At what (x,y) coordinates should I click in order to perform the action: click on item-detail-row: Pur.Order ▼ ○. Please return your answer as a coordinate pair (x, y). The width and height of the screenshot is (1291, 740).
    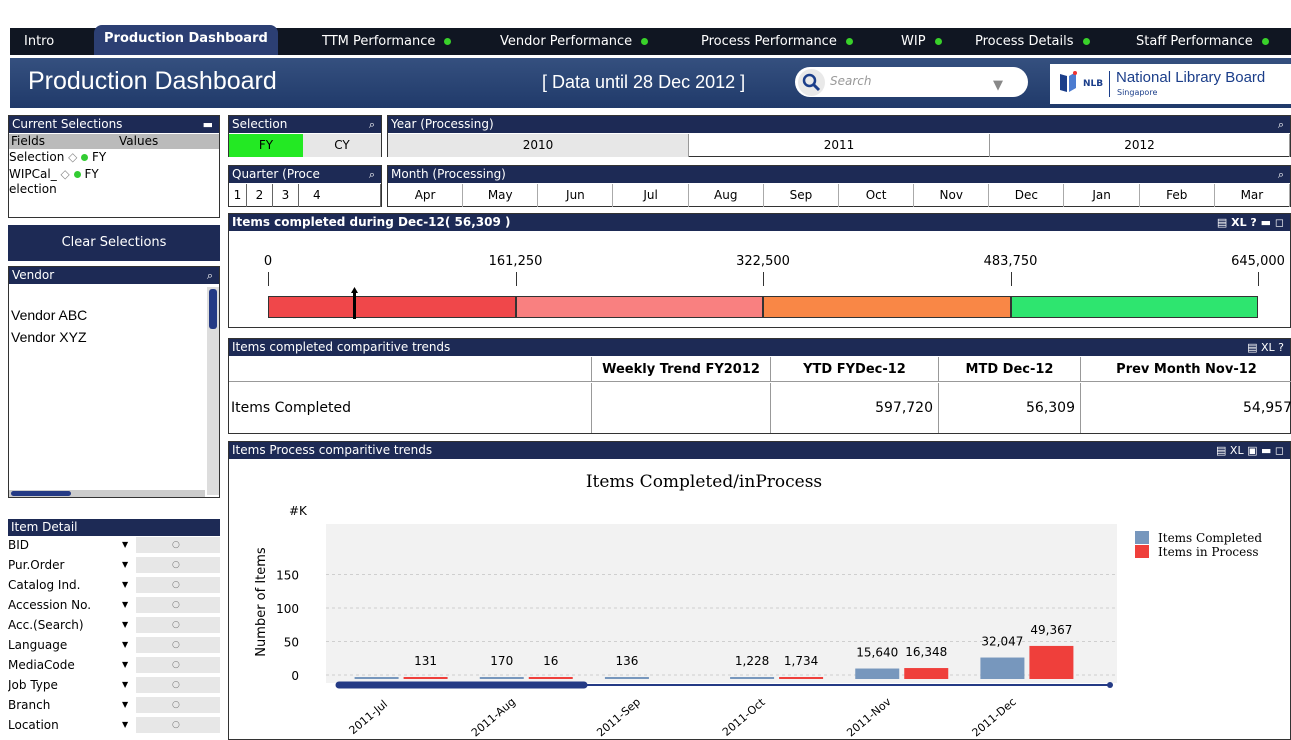
    Looking at the image, I should click on (114, 565).